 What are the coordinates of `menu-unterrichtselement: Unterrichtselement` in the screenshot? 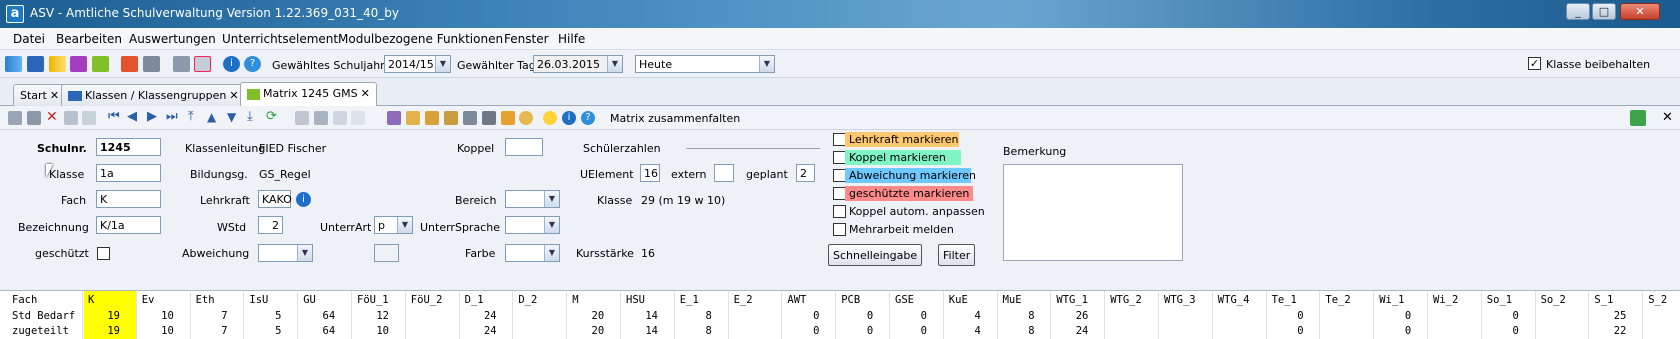 It's located at (280, 39).